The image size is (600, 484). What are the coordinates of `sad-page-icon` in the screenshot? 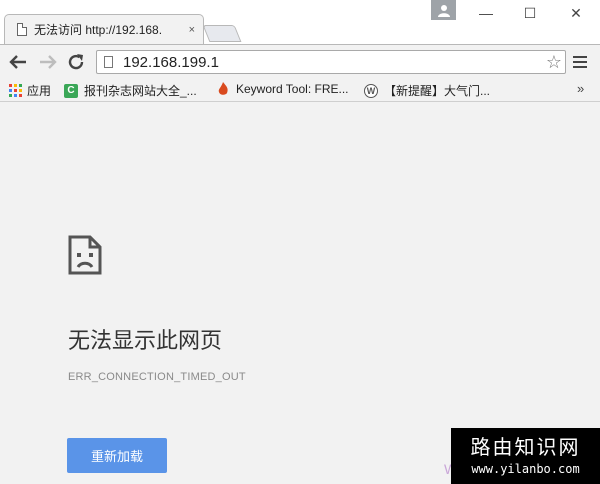 It's located at (85, 255).